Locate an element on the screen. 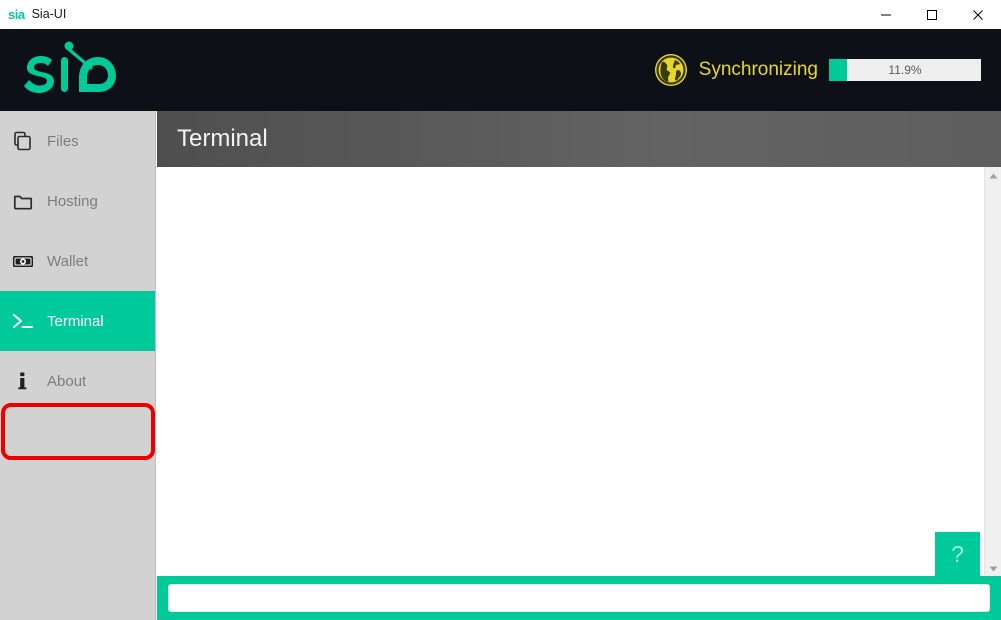  sync-progress-bar: 11.9% is located at coordinates (905, 70).